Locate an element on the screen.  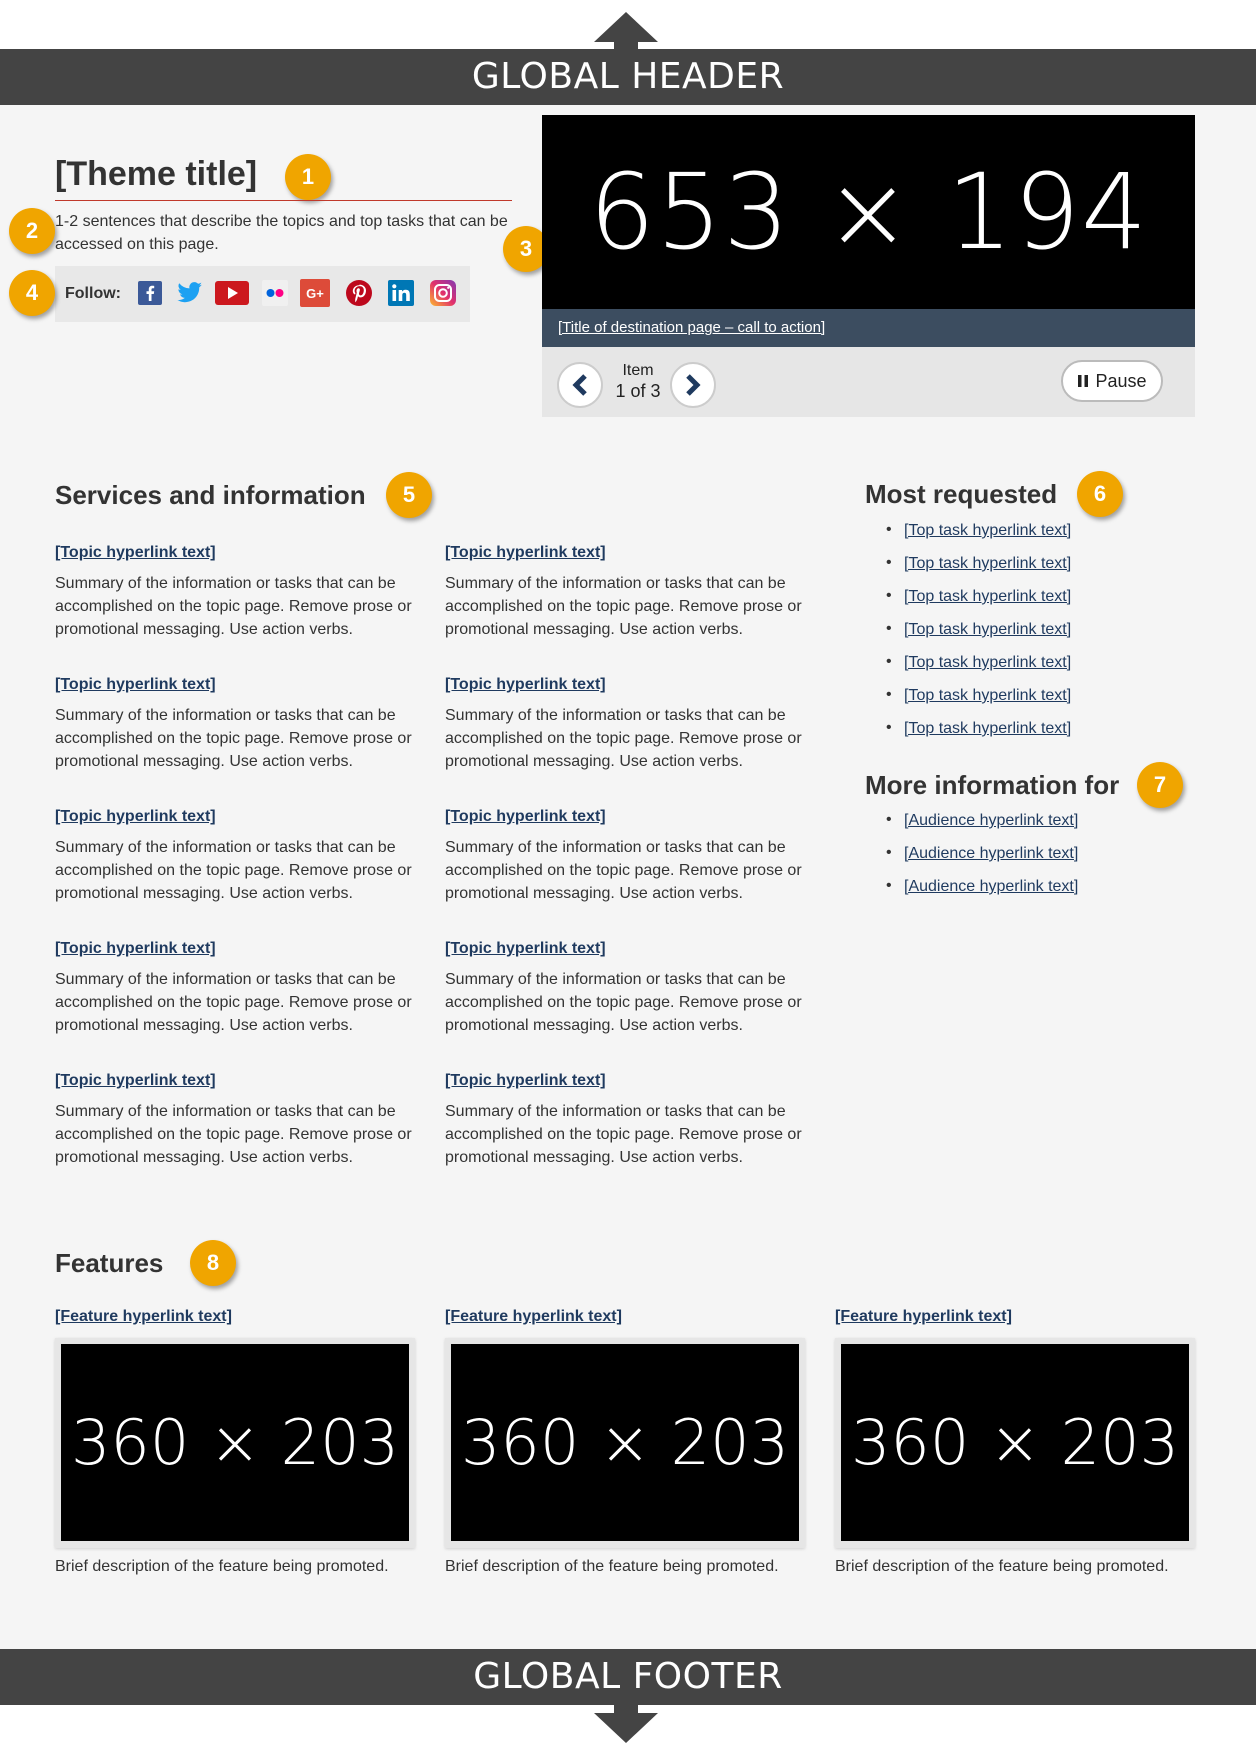
carousel-item-indicator: Item 1 of 3 is located at coordinates (638, 381).